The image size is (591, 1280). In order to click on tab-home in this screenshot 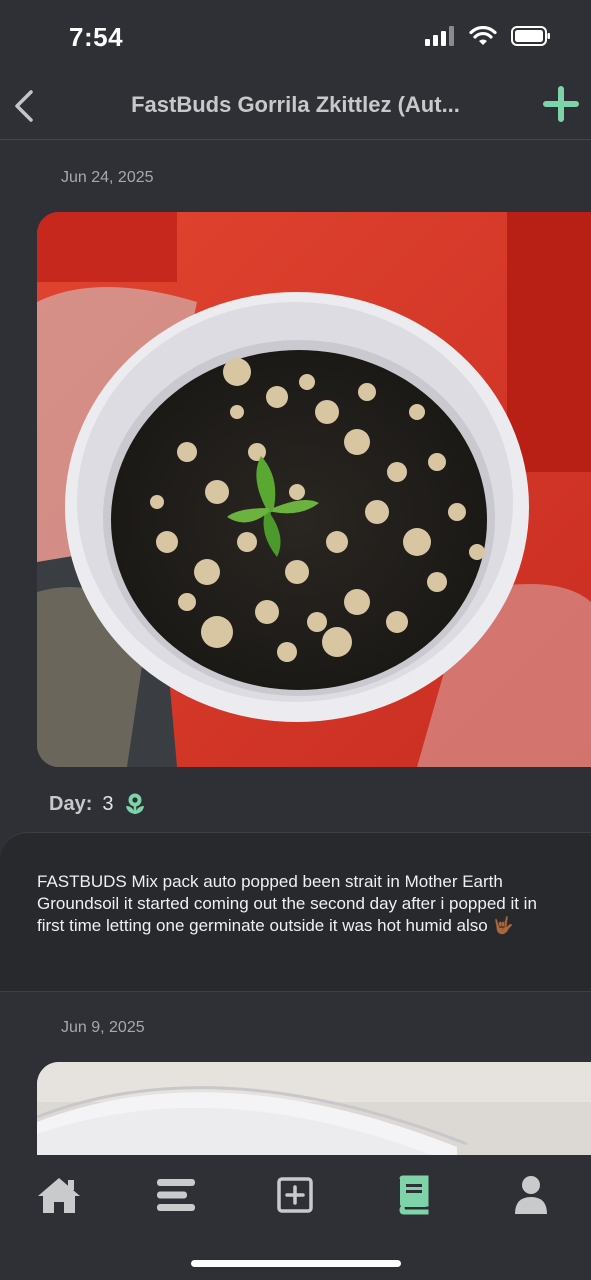, I will do `click(59, 1195)`.